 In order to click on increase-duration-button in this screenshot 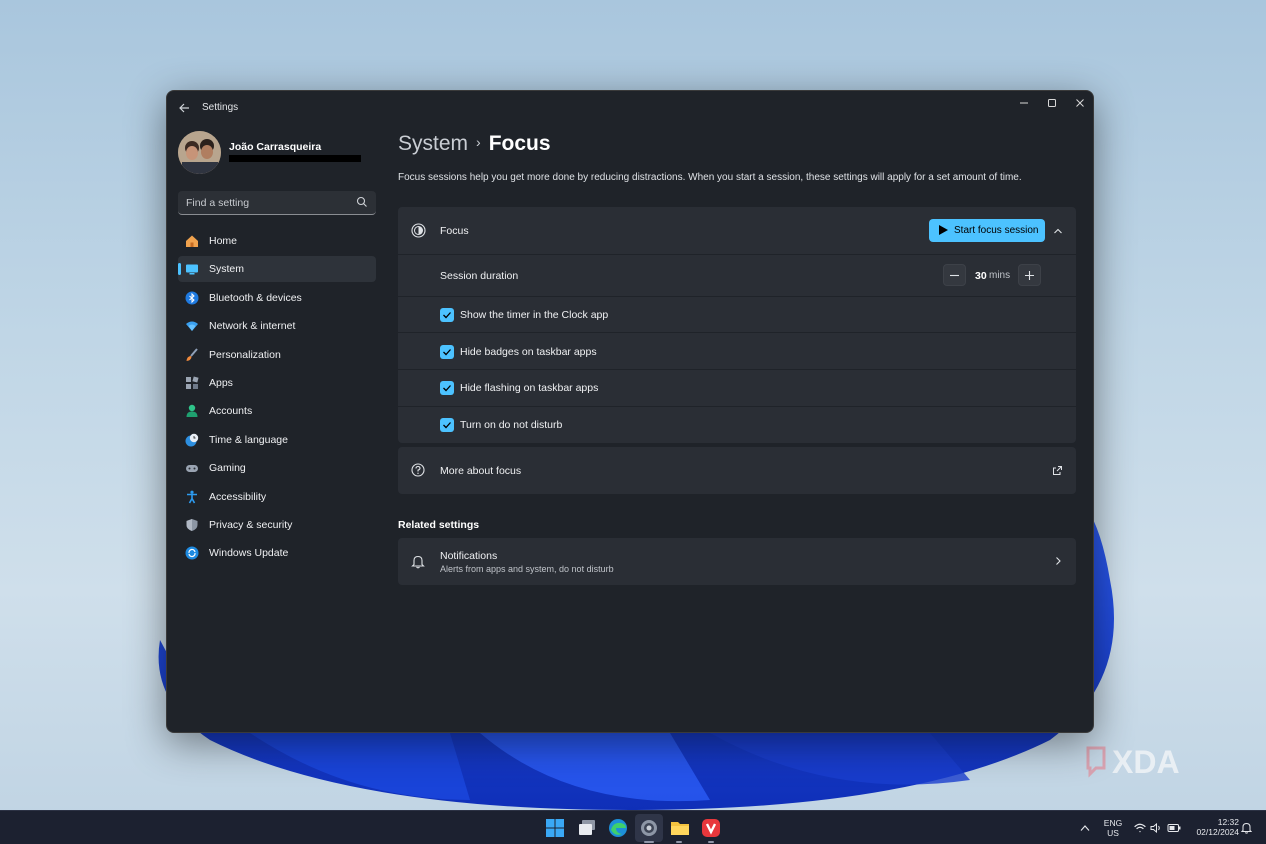, I will do `click(1029, 275)`.